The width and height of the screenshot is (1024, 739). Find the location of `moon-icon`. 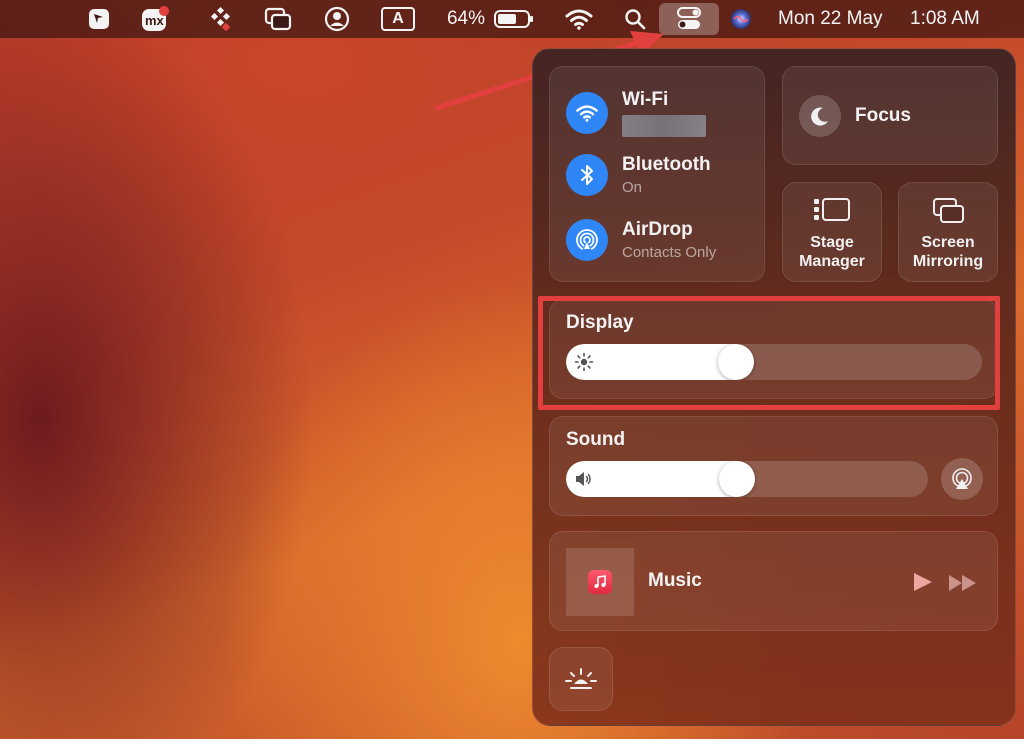

moon-icon is located at coordinates (820, 115).